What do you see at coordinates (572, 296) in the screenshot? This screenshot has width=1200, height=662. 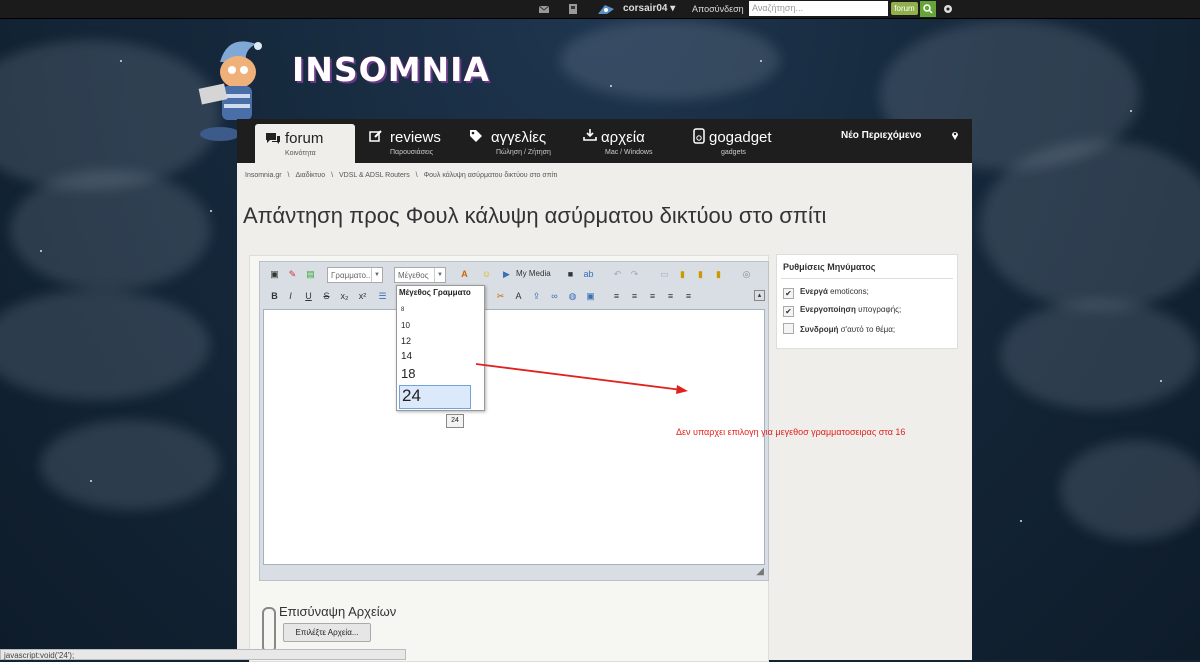 I see `globe-icon: ◍` at bounding box center [572, 296].